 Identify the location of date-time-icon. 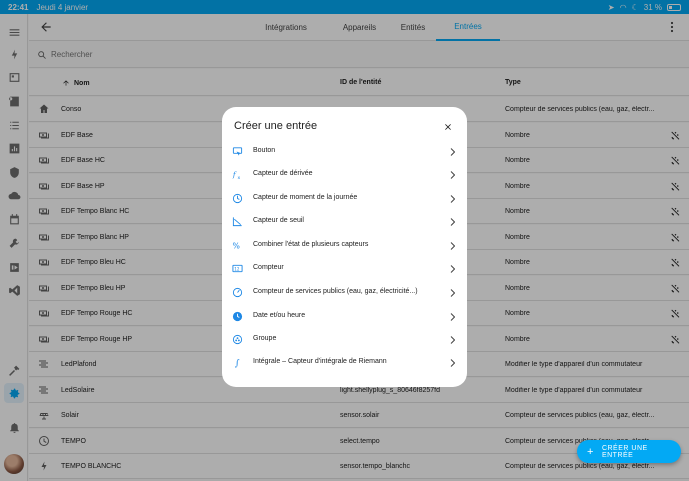
(237, 316).